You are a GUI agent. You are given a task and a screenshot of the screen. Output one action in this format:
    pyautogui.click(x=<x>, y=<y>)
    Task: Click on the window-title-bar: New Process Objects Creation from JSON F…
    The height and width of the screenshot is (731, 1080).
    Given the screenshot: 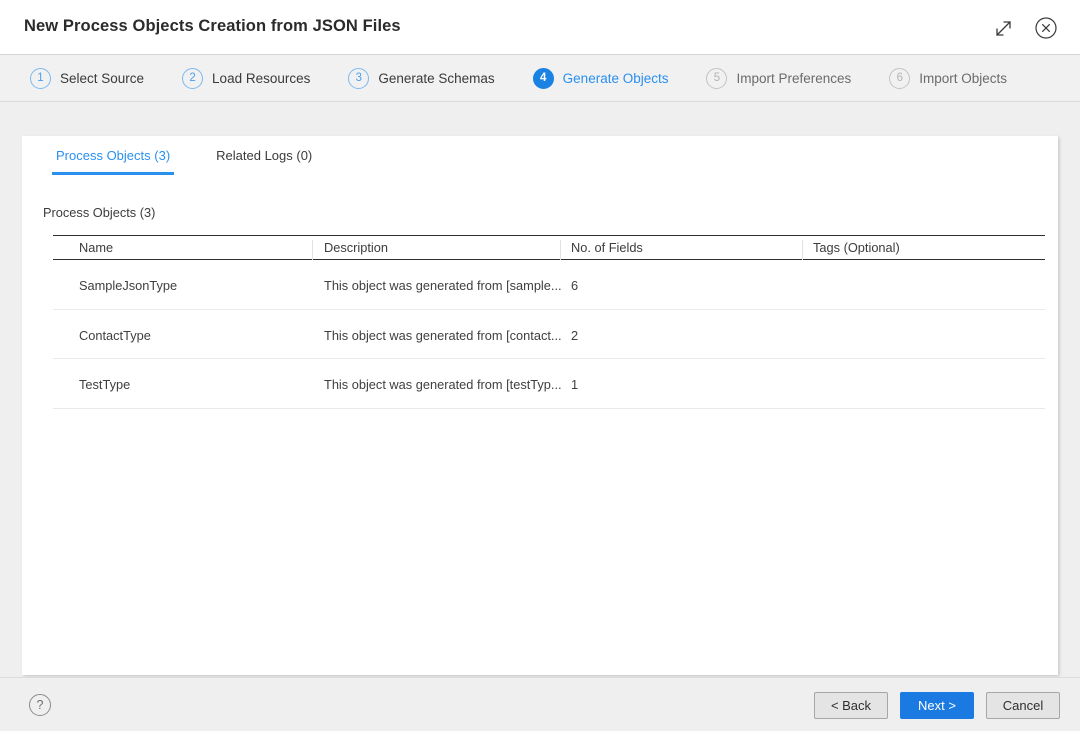 What is the action you would take?
    pyautogui.click(x=540, y=27)
    